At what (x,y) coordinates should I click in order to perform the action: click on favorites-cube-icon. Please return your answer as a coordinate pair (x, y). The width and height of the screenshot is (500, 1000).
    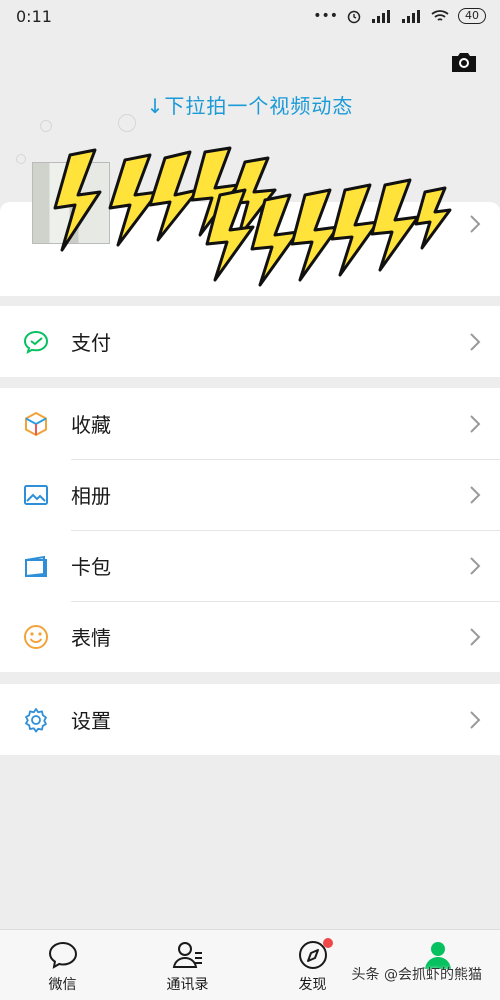
    Looking at the image, I should click on (36, 423).